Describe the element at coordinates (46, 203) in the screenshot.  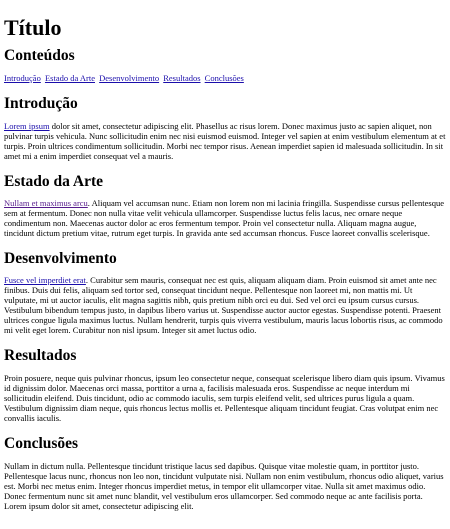
I see `inline-link: Nullam et maximus arcu` at that location.